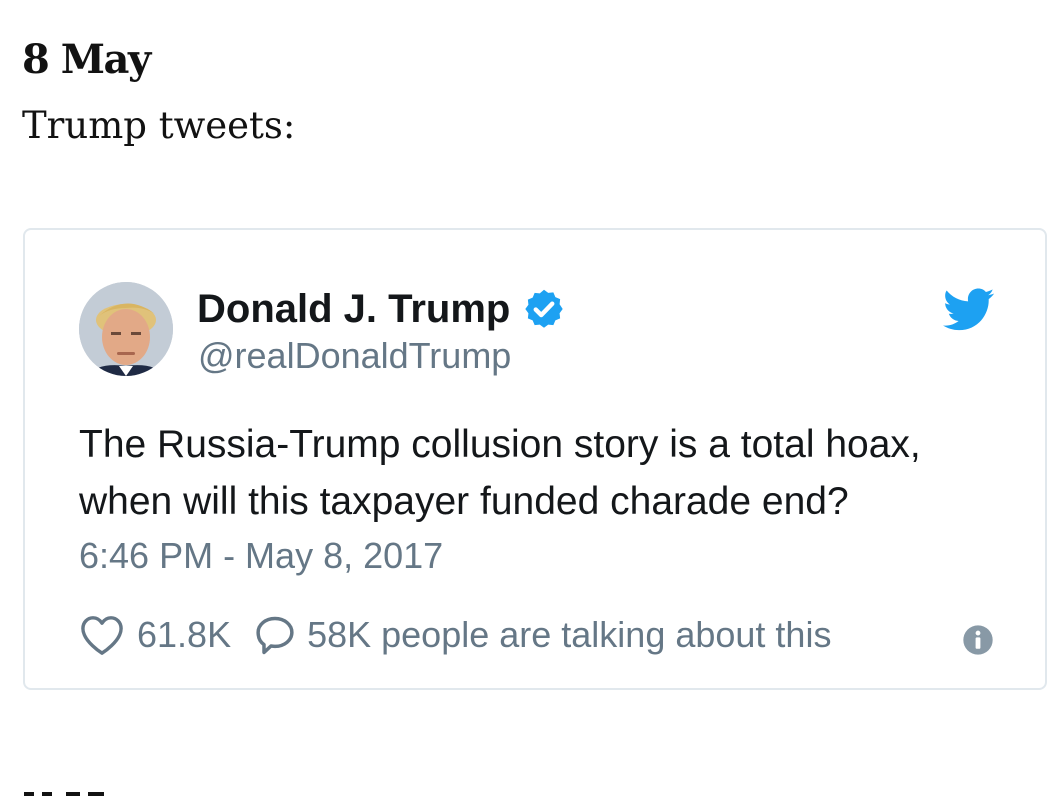 The image size is (1064, 796). Describe the element at coordinates (275, 635) in the screenshot. I see `speech-bubble-icon` at that location.